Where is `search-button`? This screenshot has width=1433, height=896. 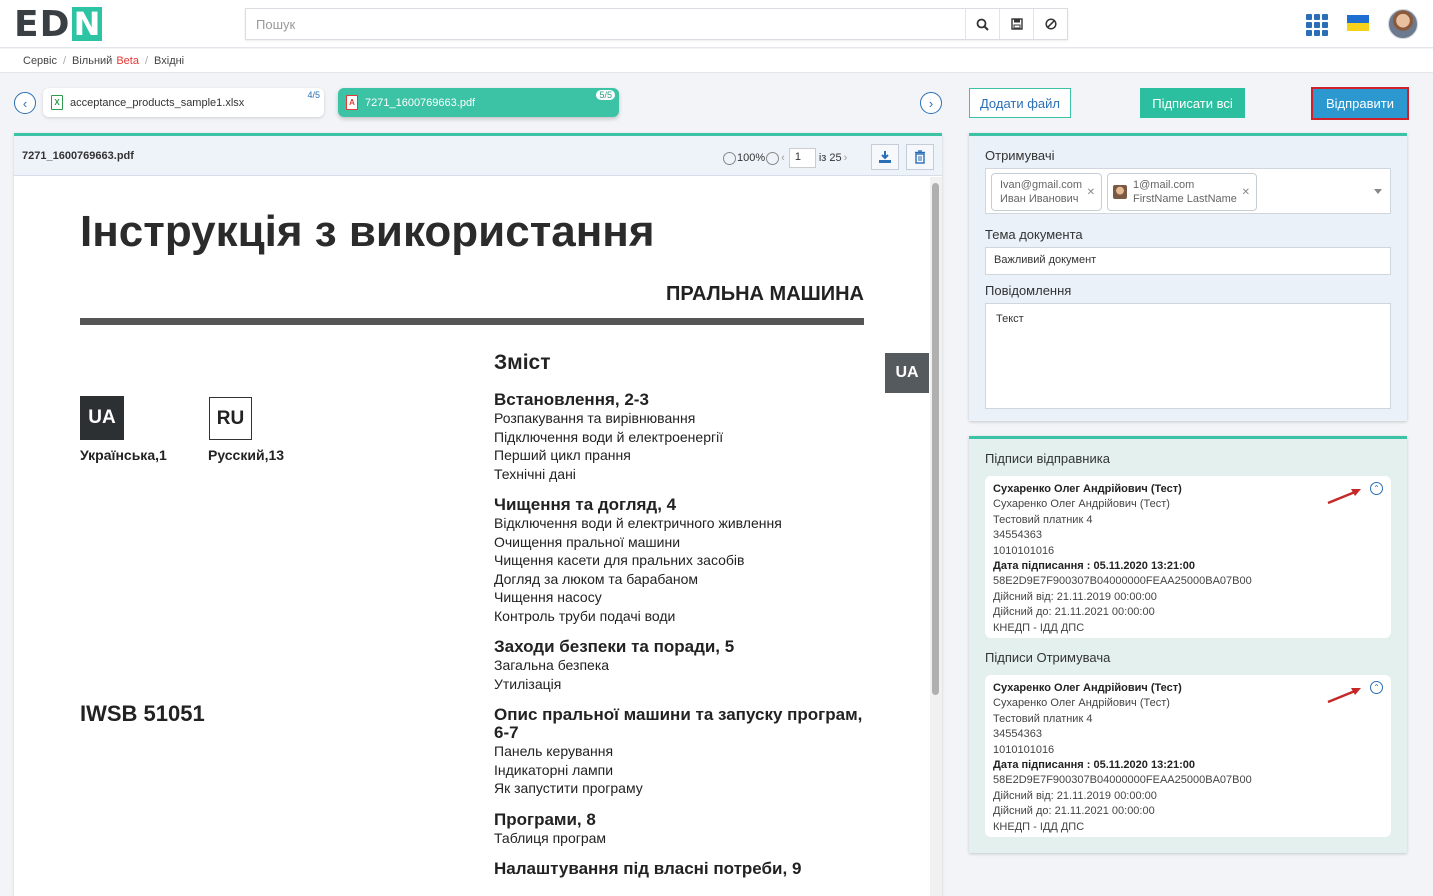
search-button is located at coordinates (982, 24).